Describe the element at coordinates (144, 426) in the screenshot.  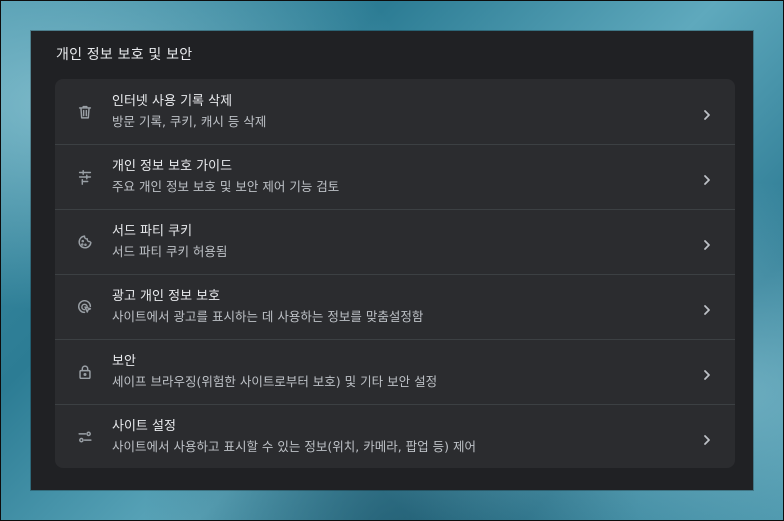
I see `row-title: 사이트 설정` at that location.